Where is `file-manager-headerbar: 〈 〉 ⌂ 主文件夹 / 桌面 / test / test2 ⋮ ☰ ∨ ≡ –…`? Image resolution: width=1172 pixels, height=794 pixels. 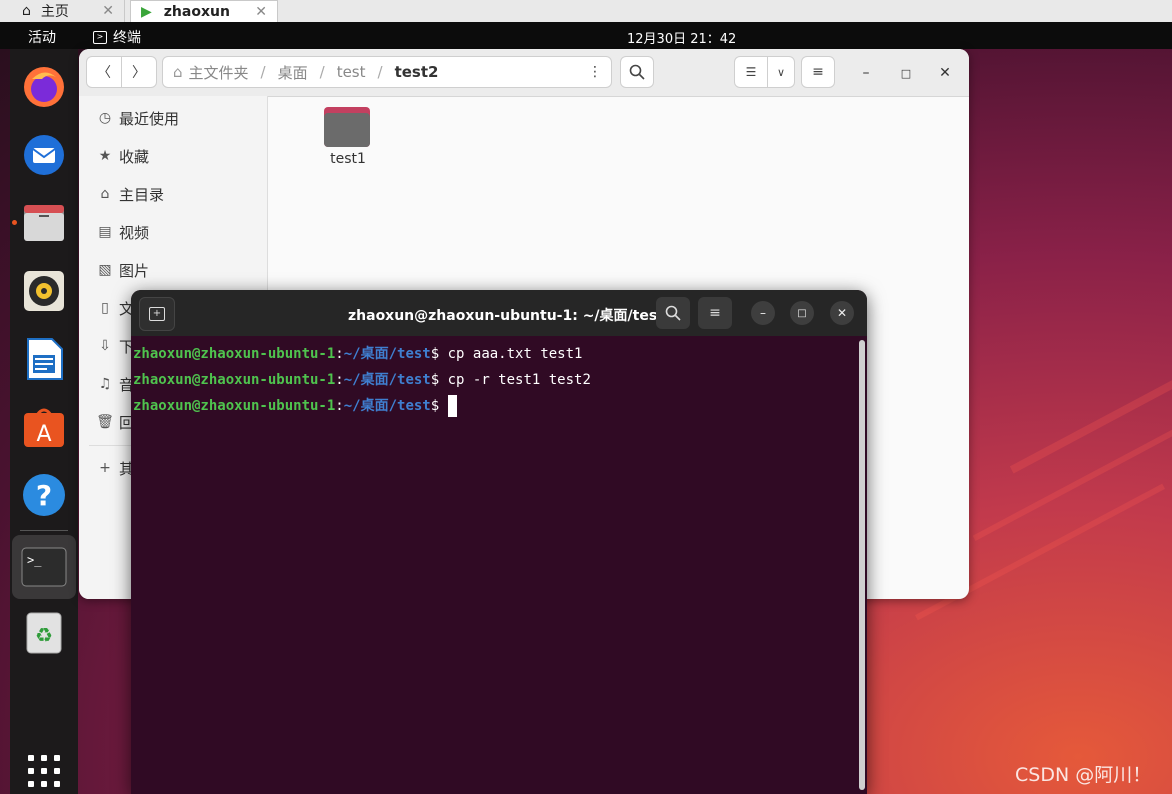 file-manager-headerbar: 〈 〉 ⌂ 主文件夹 / 桌面 / test / test2 ⋮ ☰ ∨ ≡ –… is located at coordinates (524, 73).